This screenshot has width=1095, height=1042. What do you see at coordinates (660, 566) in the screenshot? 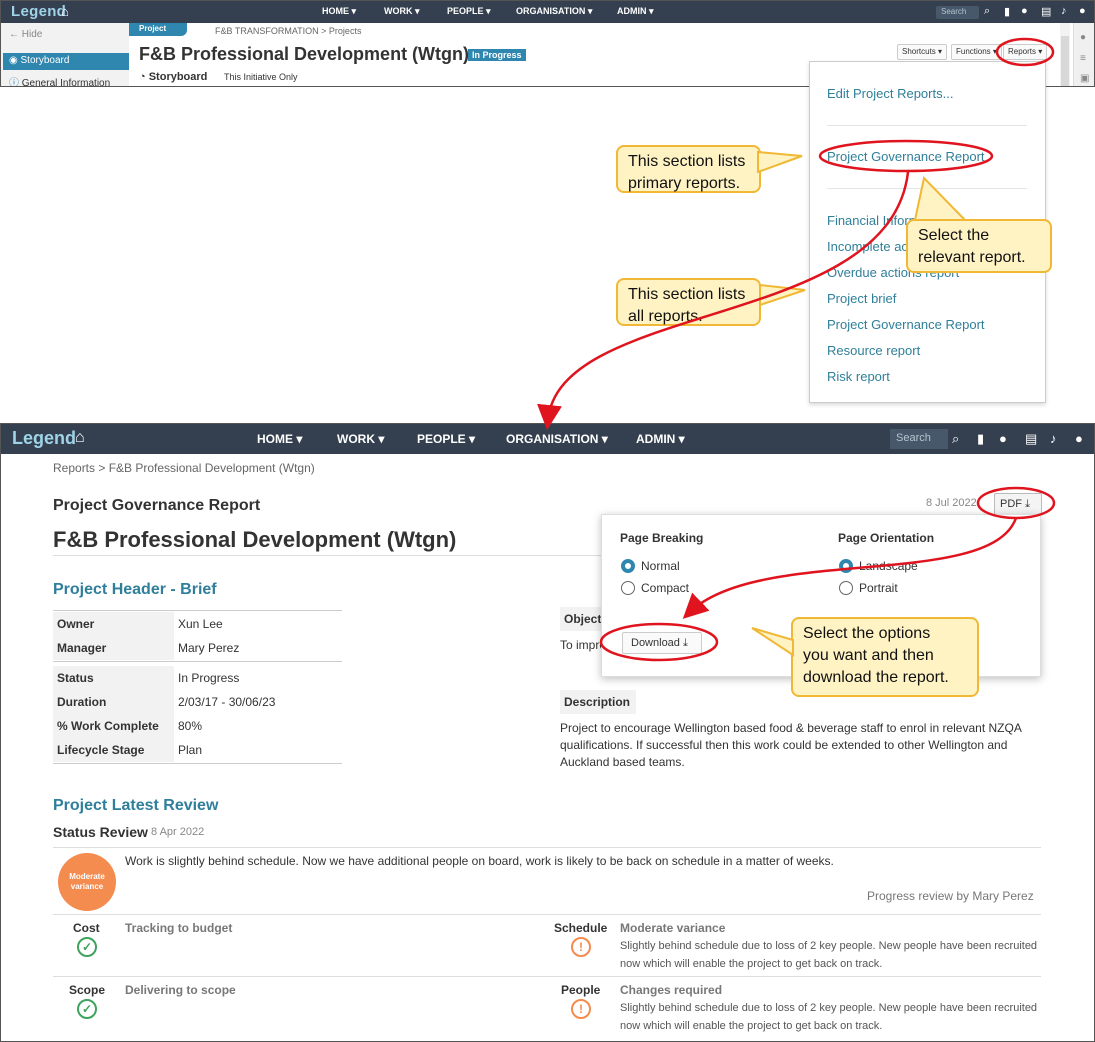
I see `radio-normal-label: Normal` at bounding box center [660, 566].